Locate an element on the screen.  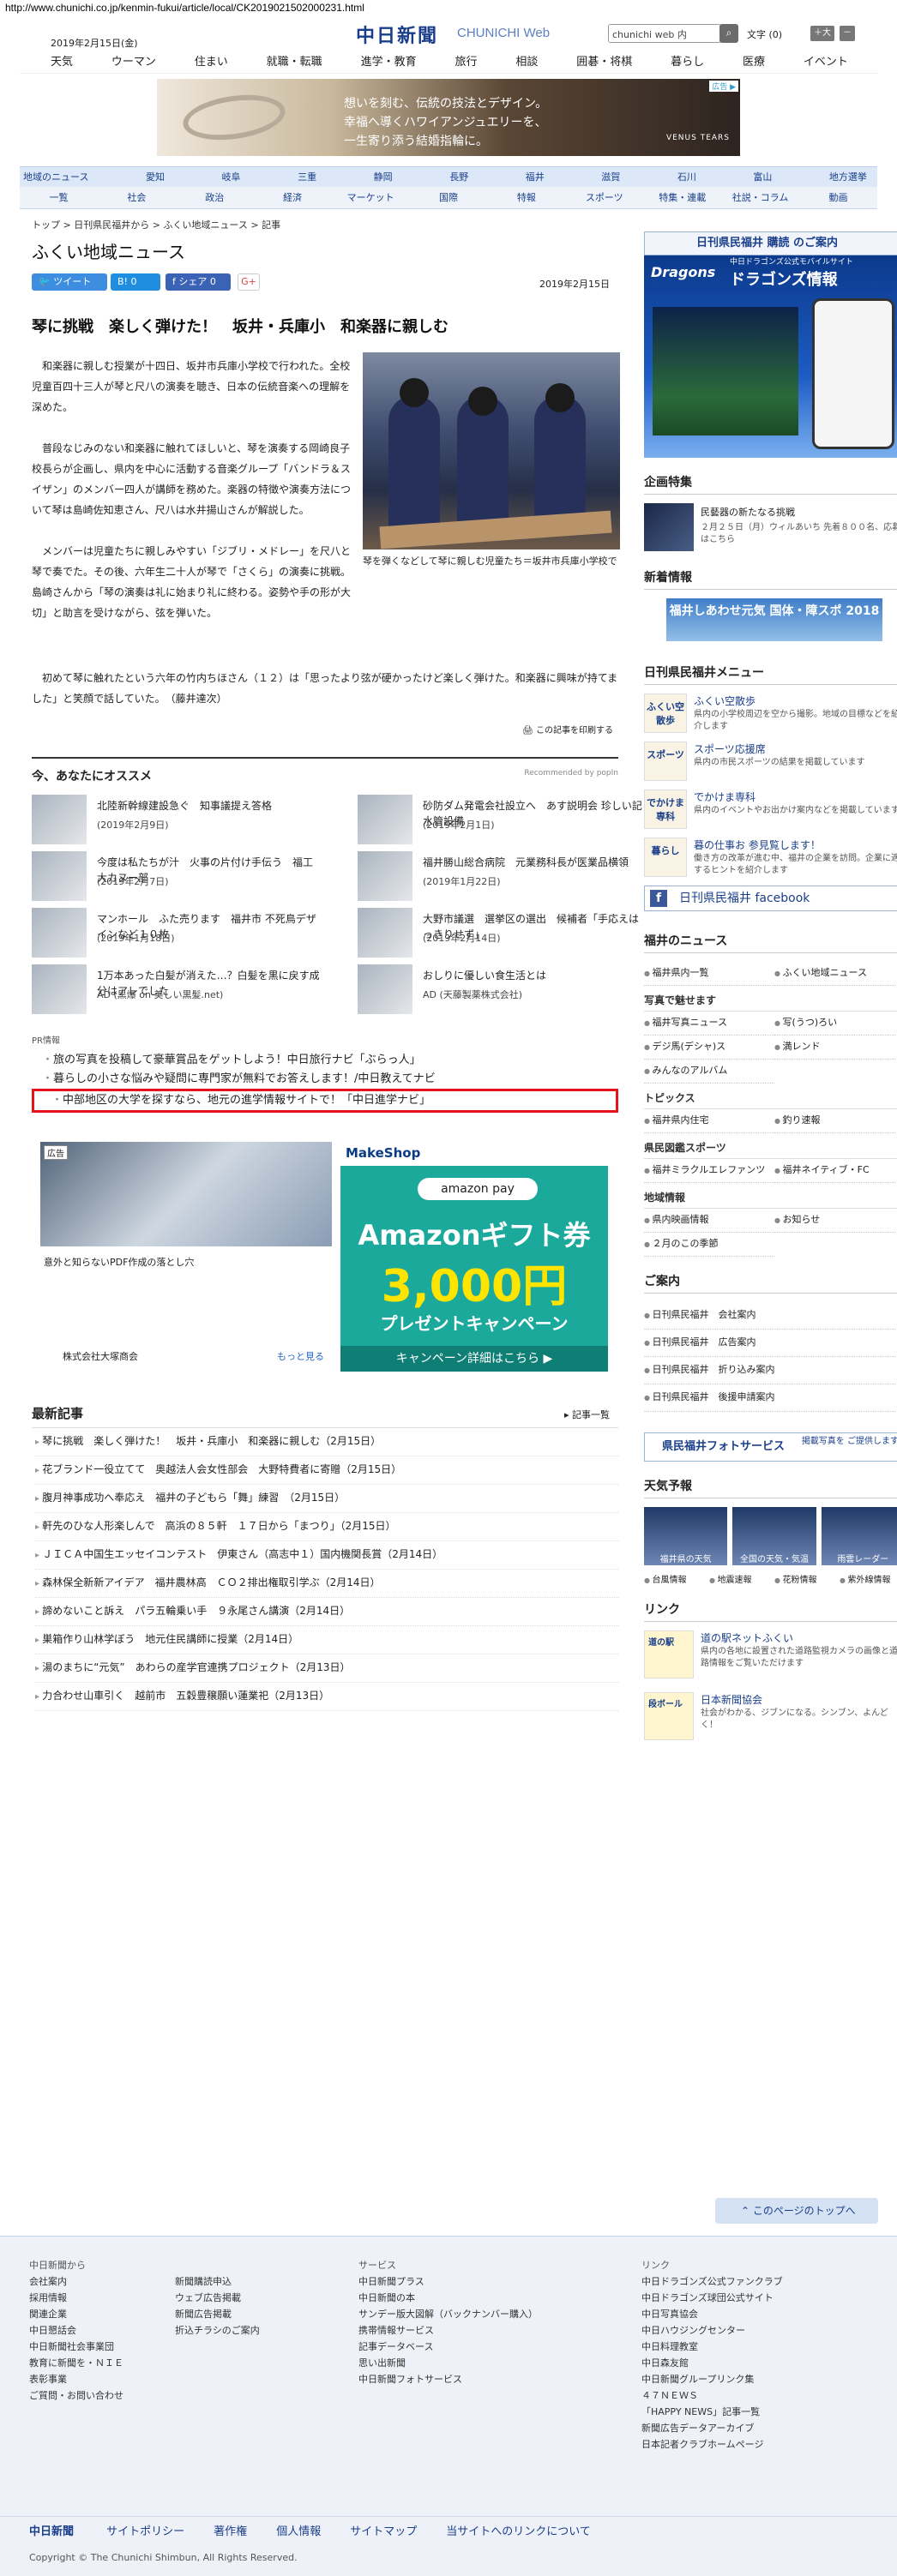
footer-link: 中日新聞グループリンク集 is located at coordinates (712, 2379).